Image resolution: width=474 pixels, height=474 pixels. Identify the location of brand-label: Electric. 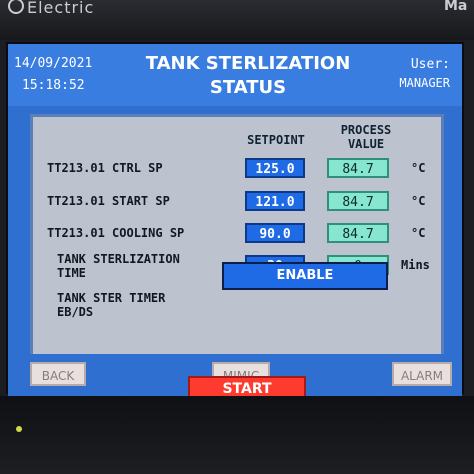
(61, 8).